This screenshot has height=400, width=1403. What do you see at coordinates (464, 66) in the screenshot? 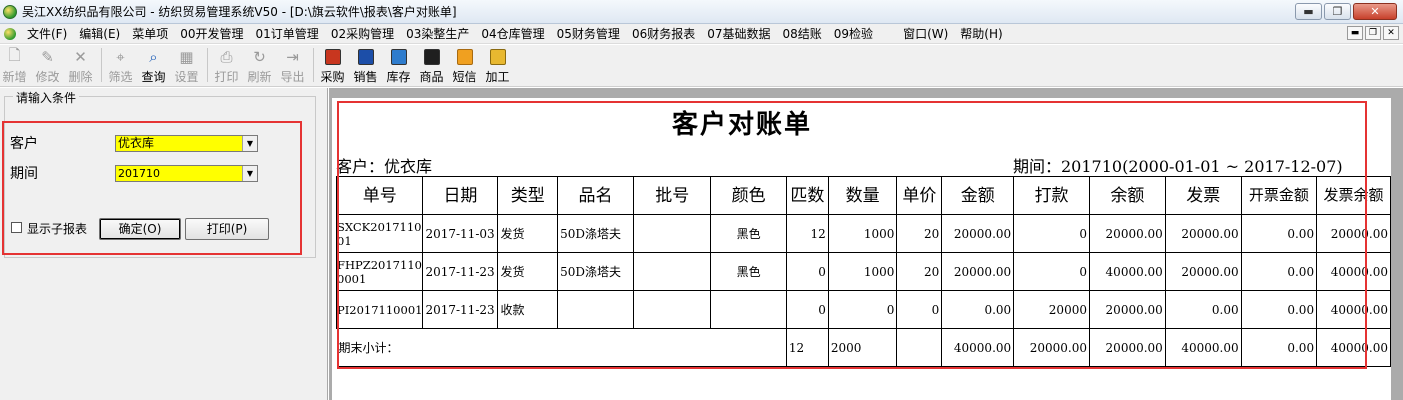
I see `sms-button: 短信` at bounding box center [464, 66].